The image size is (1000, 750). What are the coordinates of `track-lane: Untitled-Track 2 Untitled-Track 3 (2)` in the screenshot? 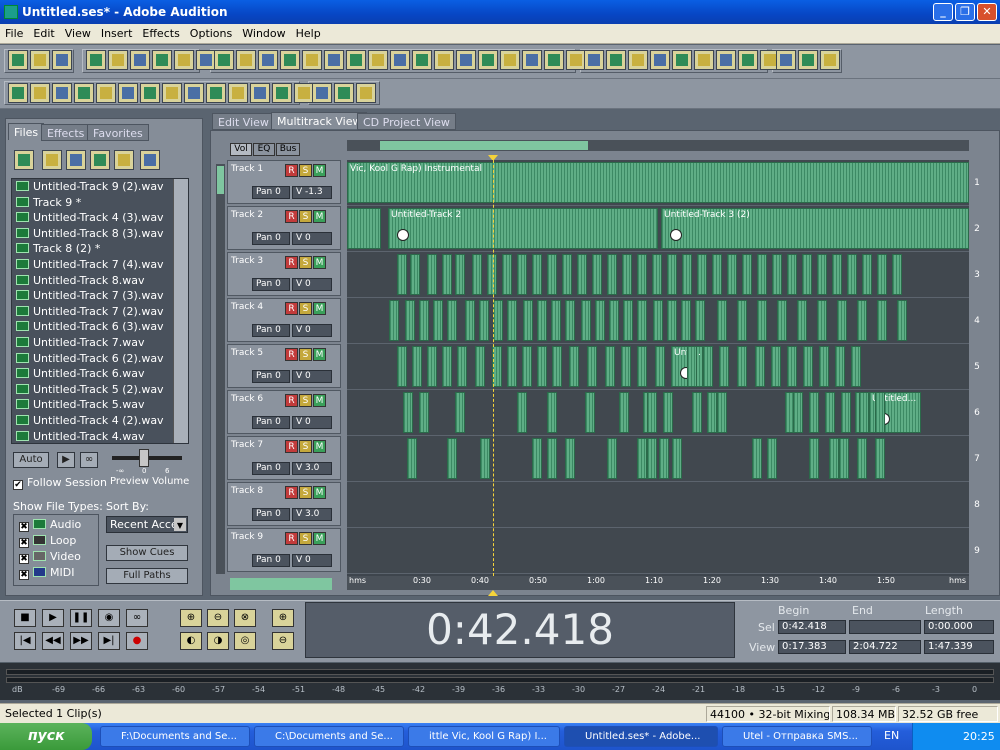 It's located at (658, 229).